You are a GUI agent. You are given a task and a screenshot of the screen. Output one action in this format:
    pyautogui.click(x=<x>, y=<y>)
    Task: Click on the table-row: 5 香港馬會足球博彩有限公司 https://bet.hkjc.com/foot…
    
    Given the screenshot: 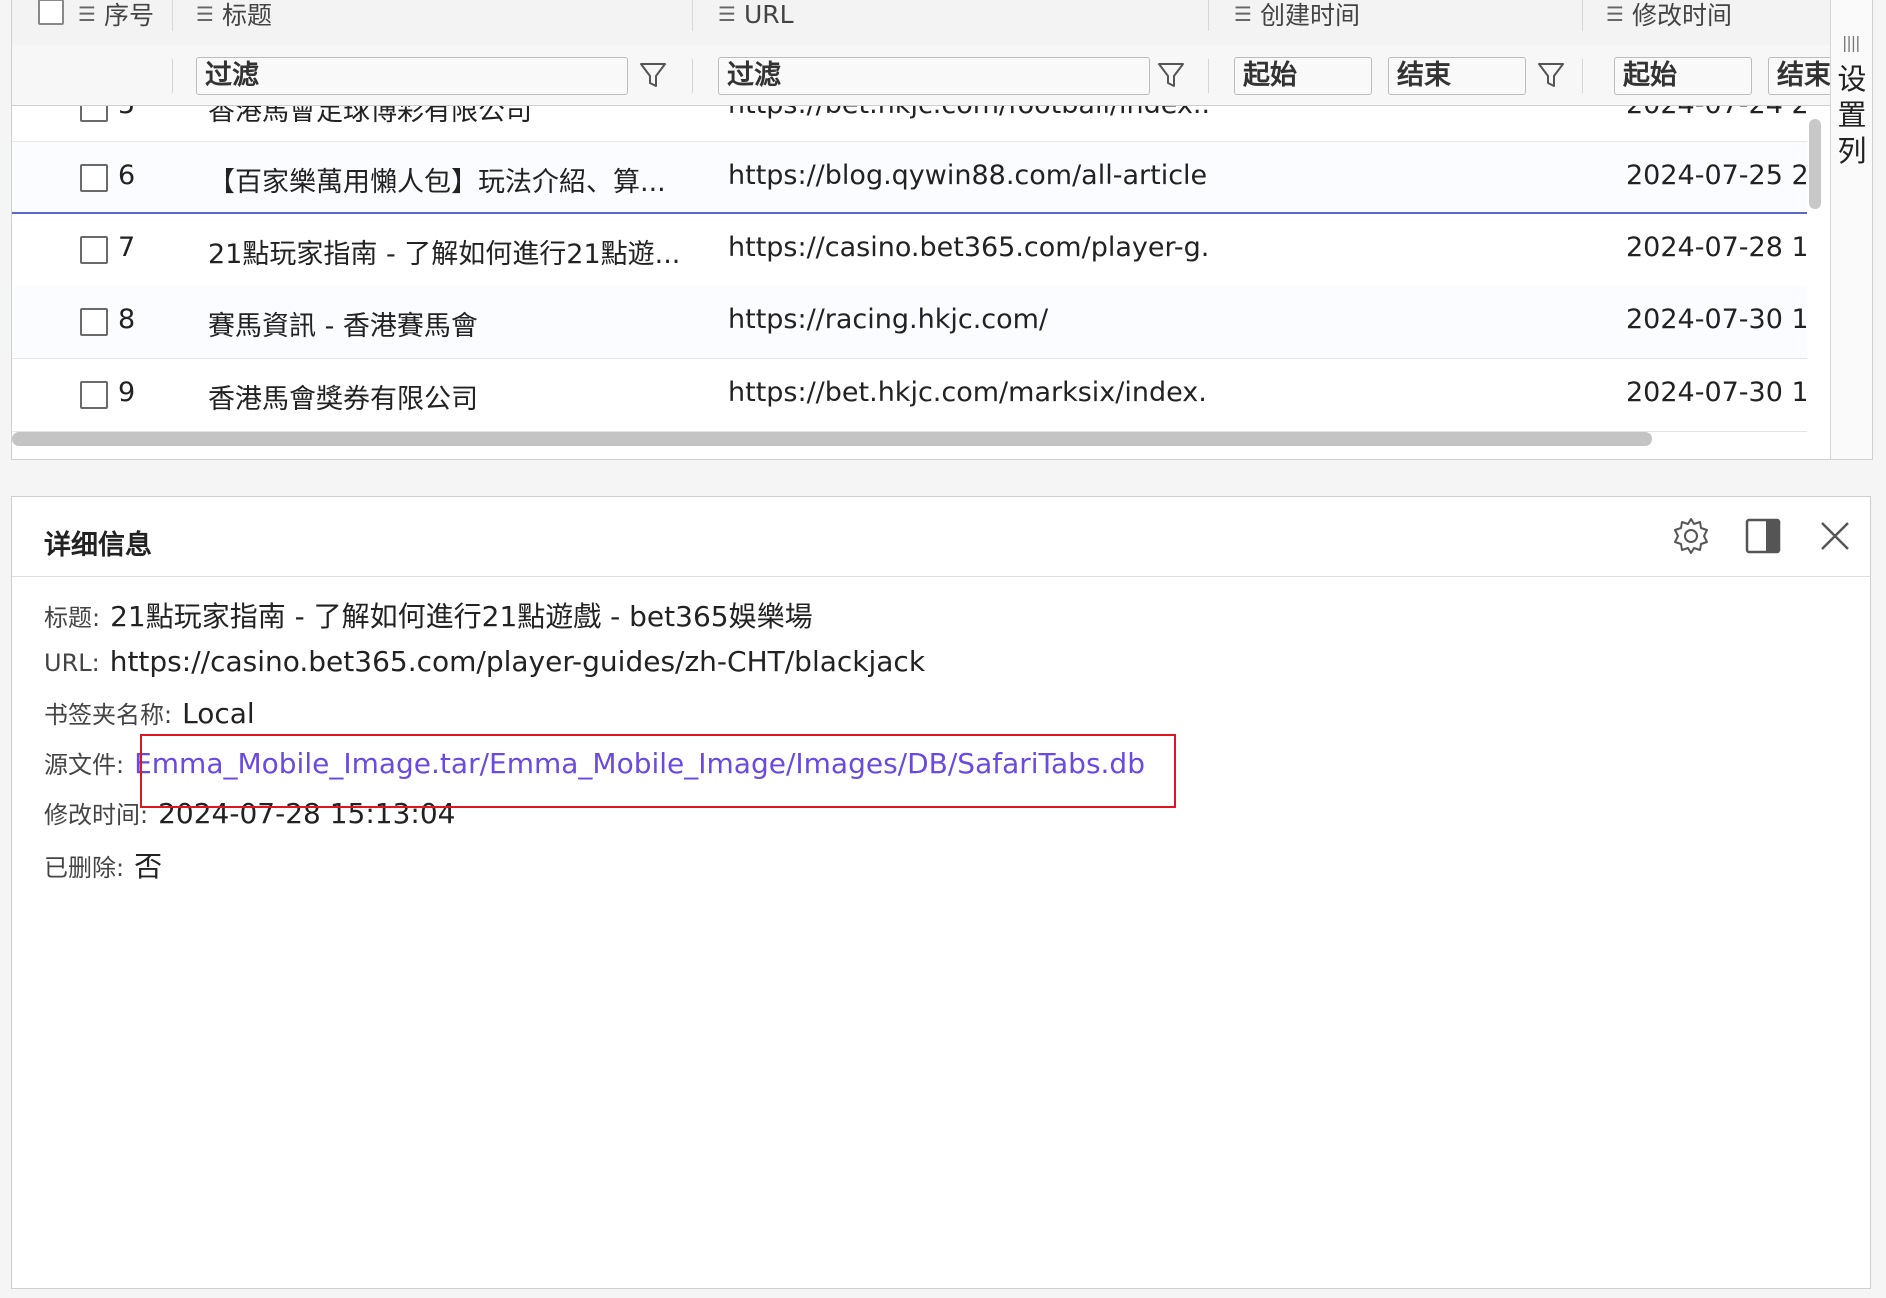 What is the action you would take?
    pyautogui.click(x=909, y=124)
    